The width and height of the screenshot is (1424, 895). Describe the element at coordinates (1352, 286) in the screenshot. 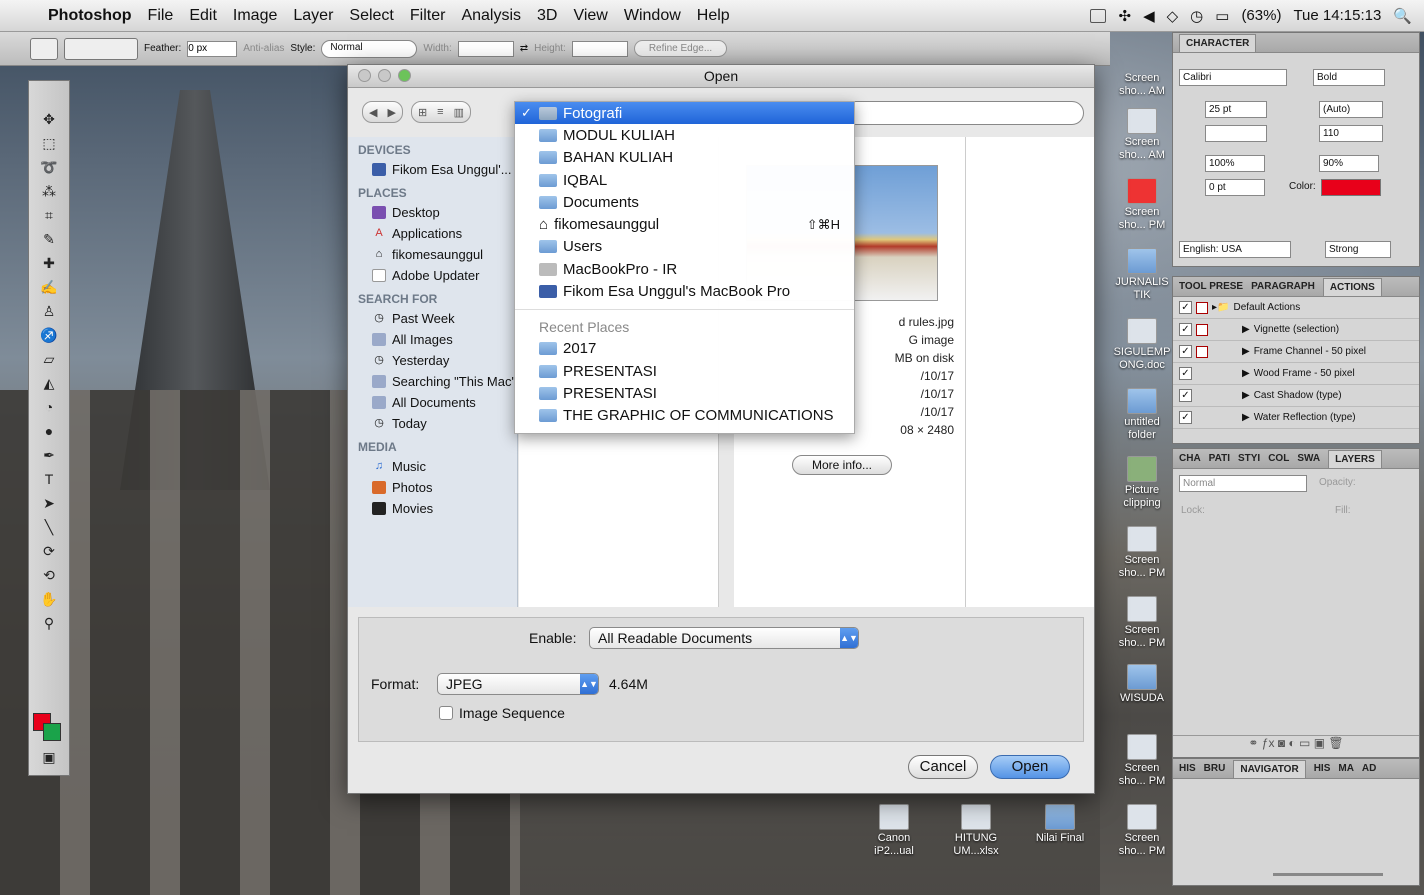

I see `tab-actions: ACTIONS` at that location.